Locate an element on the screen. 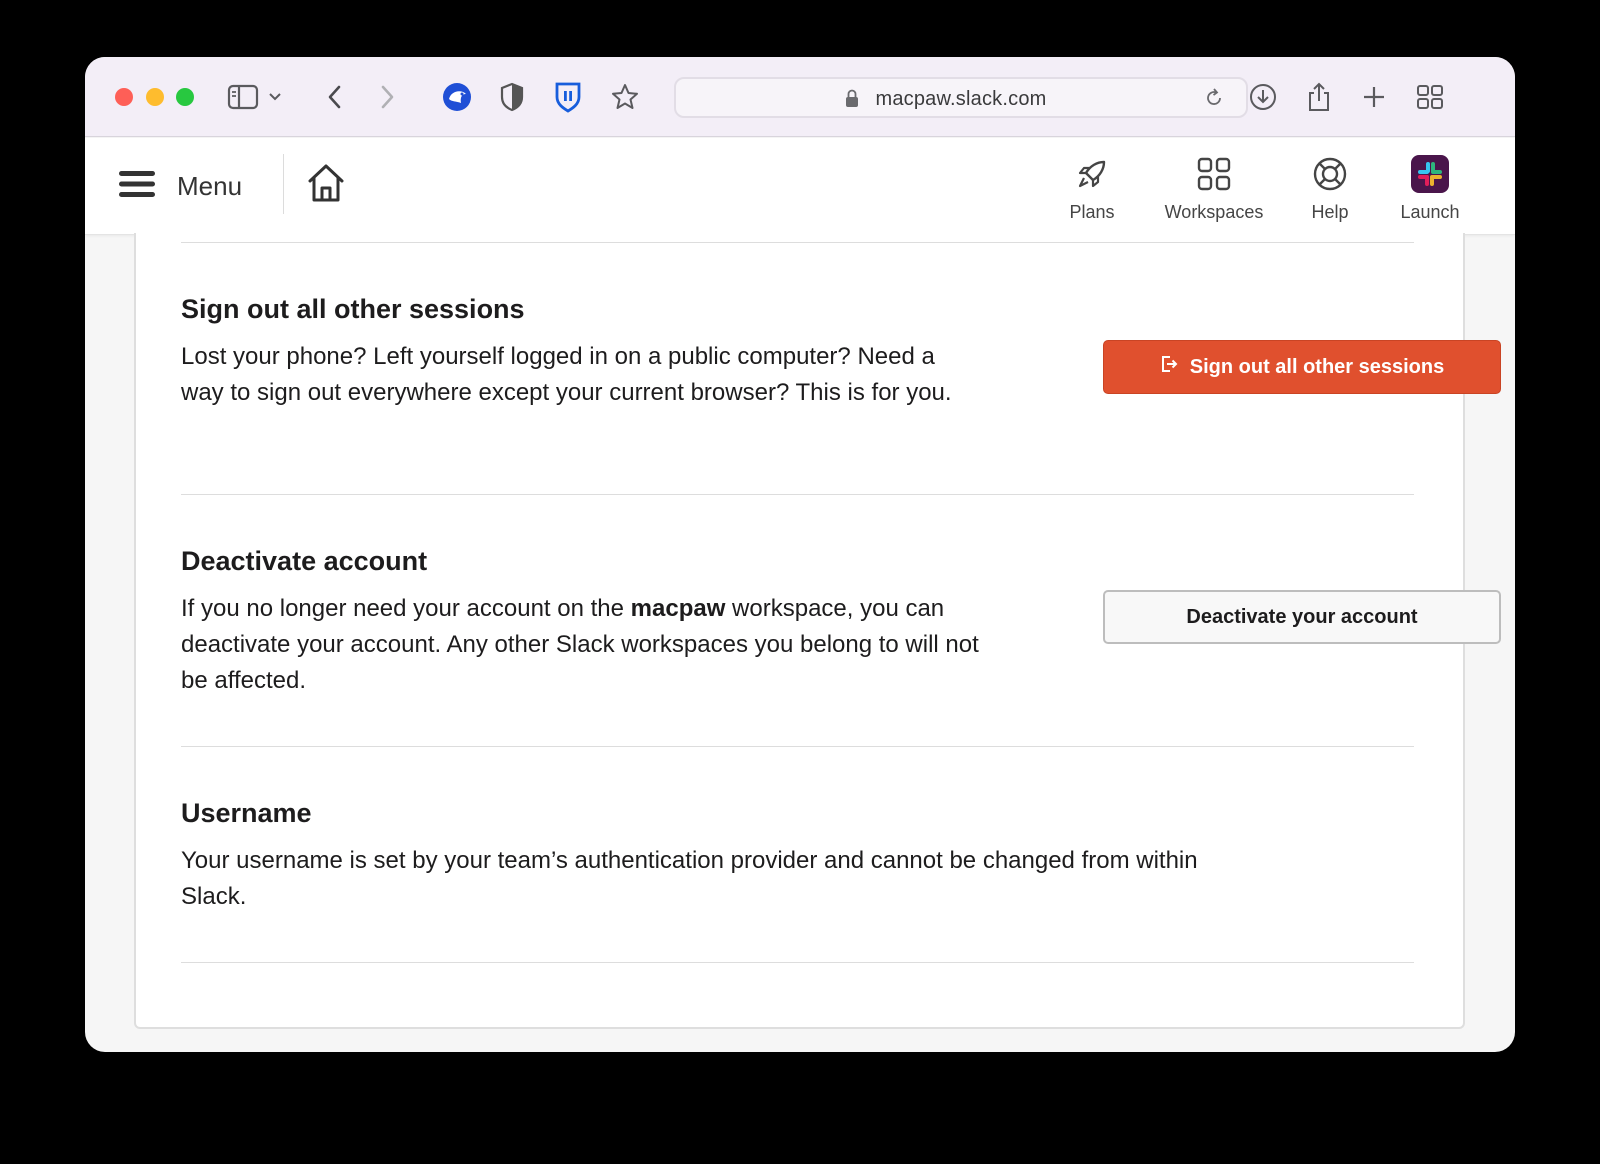 The width and height of the screenshot is (1600, 1164). share-icon is located at coordinates (1319, 97).